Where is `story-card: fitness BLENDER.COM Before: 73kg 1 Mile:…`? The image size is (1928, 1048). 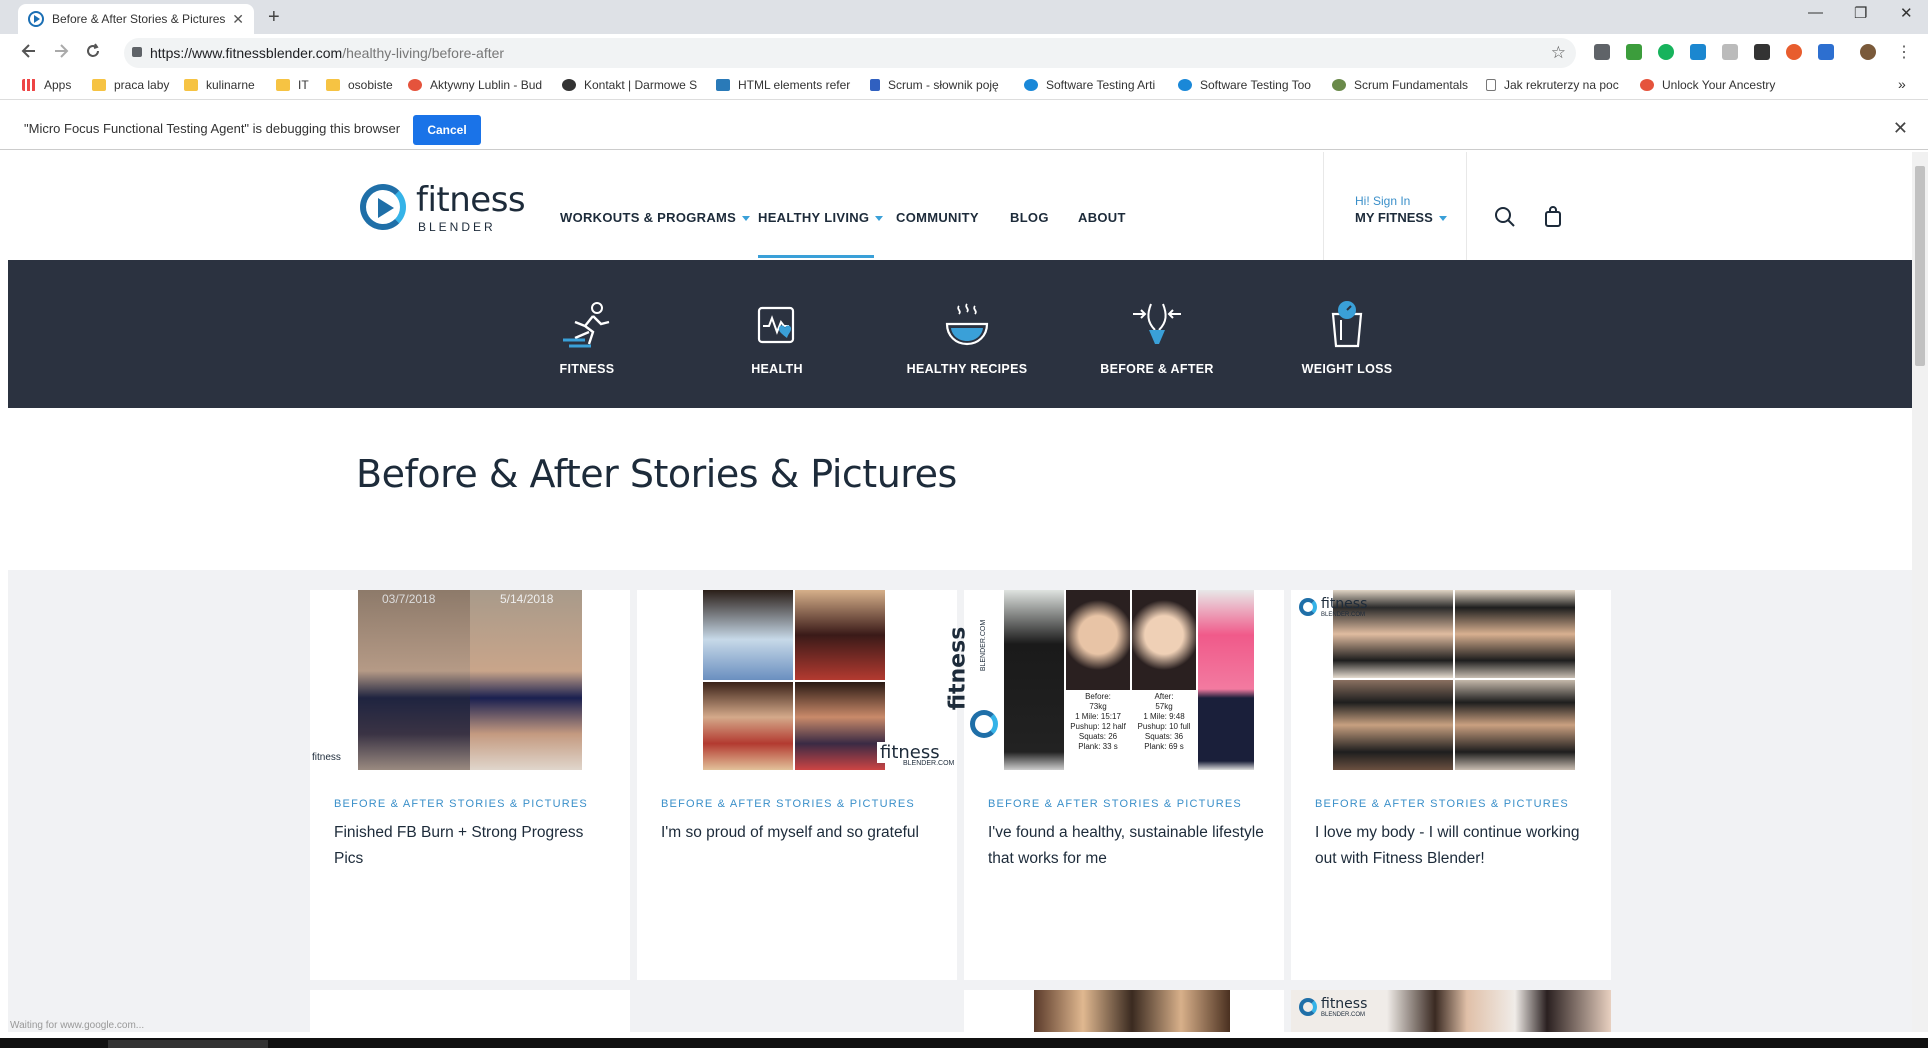 story-card: fitness BLENDER.COM Before: 73kg 1 Mile:… is located at coordinates (1114, 785).